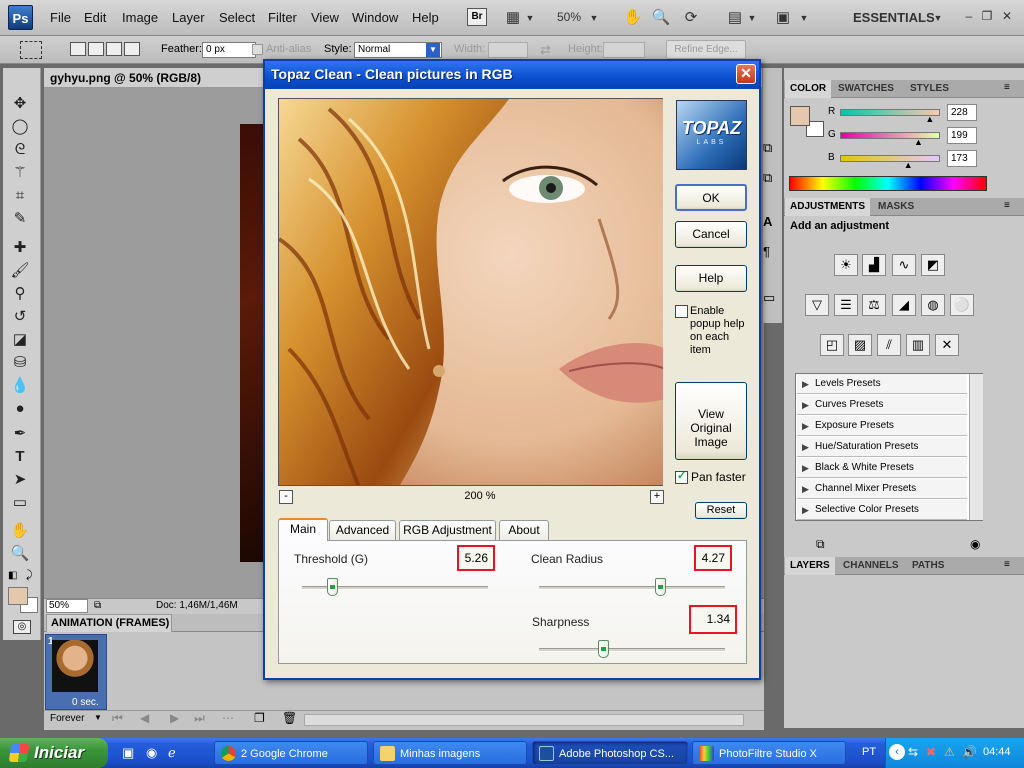  I want to click on sharpness-value: 1.34, so click(713, 619).